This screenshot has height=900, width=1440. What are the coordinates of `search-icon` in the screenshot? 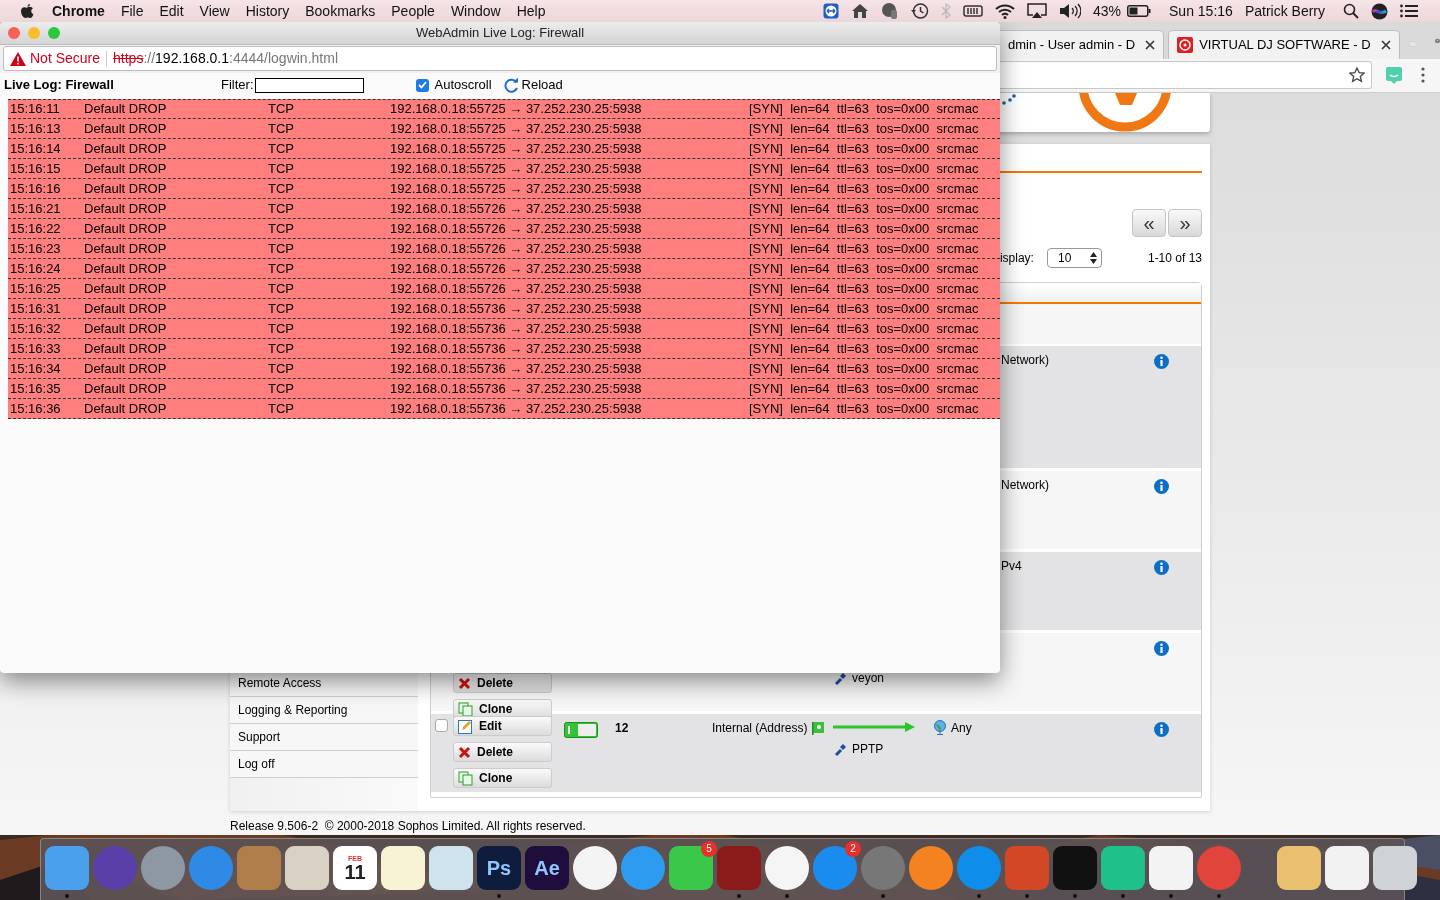 It's located at (1351, 11).